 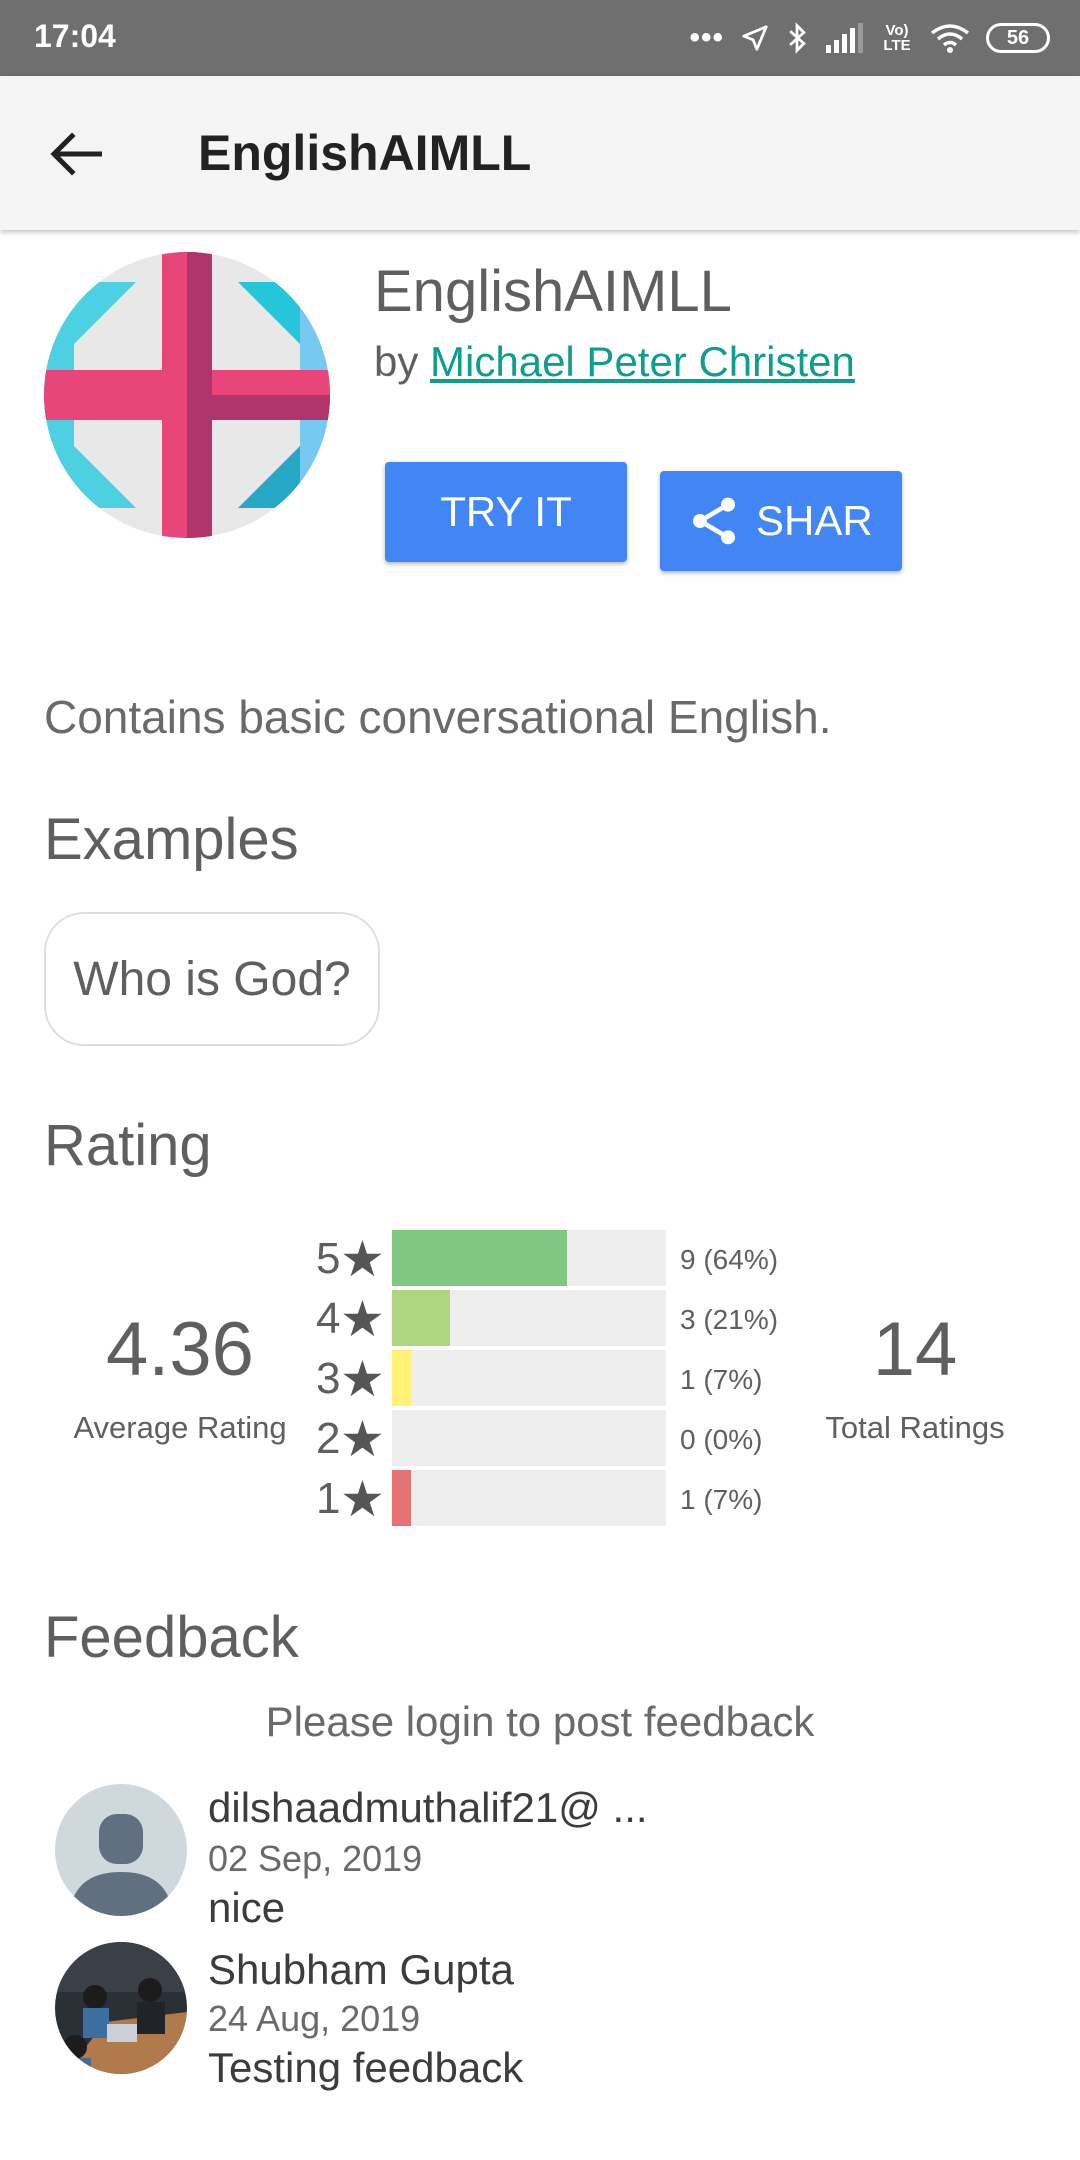 What do you see at coordinates (540, 1722) in the screenshot?
I see `login-note: Please login to post feedback` at bounding box center [540, 1722].